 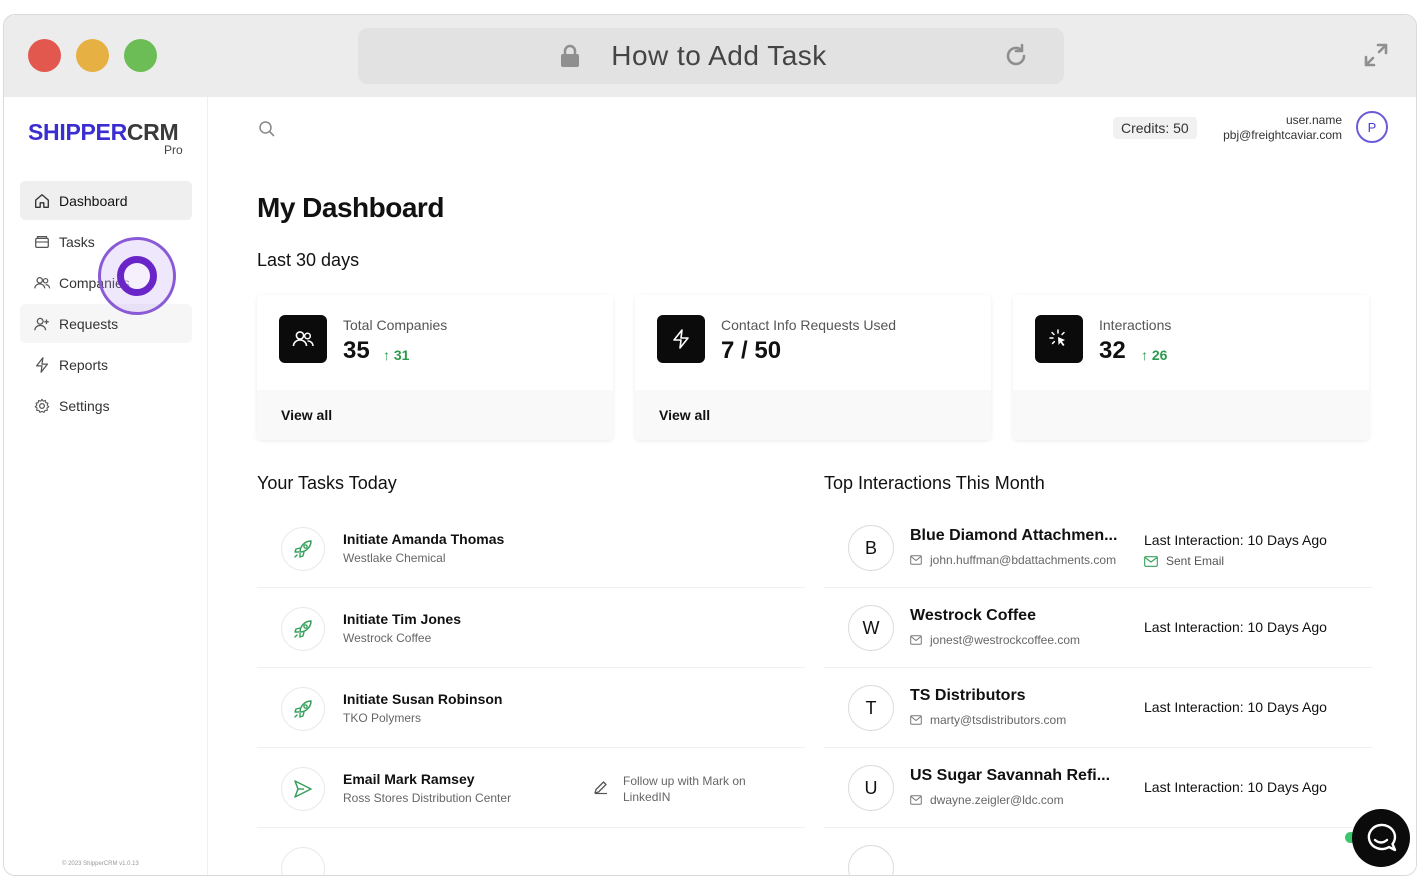 What do you see at coordinates (751, 350) in the screenshot?
I see `stat-value: 7 / 50` at bounding box center [751, 350].